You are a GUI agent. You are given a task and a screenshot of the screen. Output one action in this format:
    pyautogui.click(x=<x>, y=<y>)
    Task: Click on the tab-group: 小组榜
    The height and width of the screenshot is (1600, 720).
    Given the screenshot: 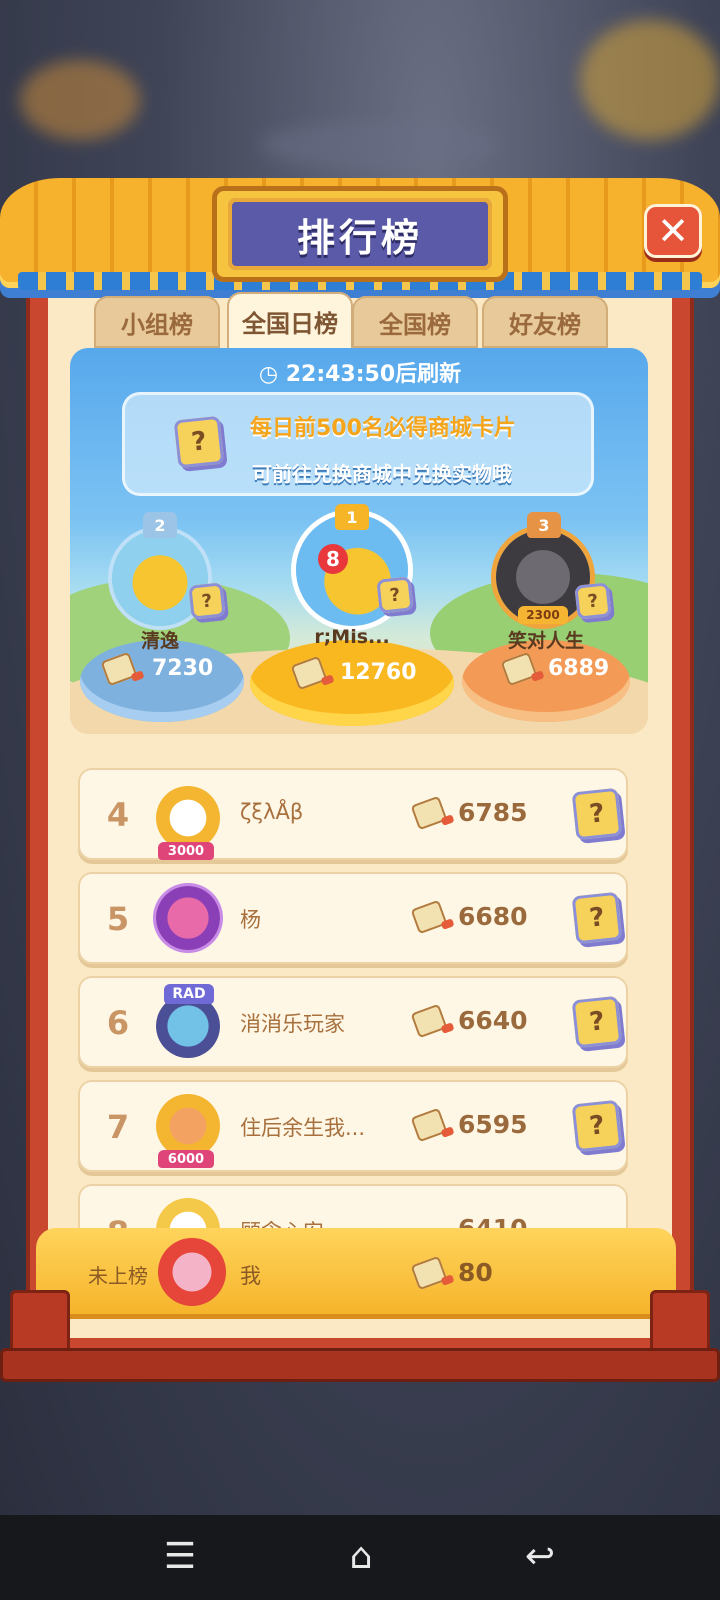 What is the action you would take?
    pyautogui.click(x=157, y=322)
    